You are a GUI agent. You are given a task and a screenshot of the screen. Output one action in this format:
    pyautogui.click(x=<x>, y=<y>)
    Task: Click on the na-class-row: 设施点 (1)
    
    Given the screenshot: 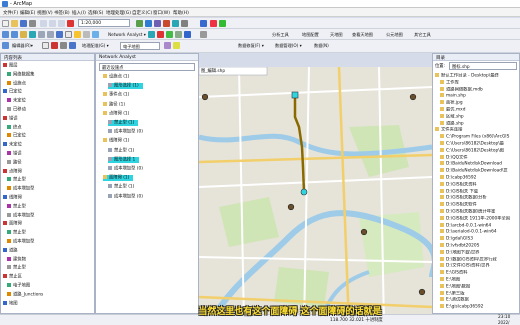 What is the action you would take?
    pyautogui.click(x=118, y=77)
    